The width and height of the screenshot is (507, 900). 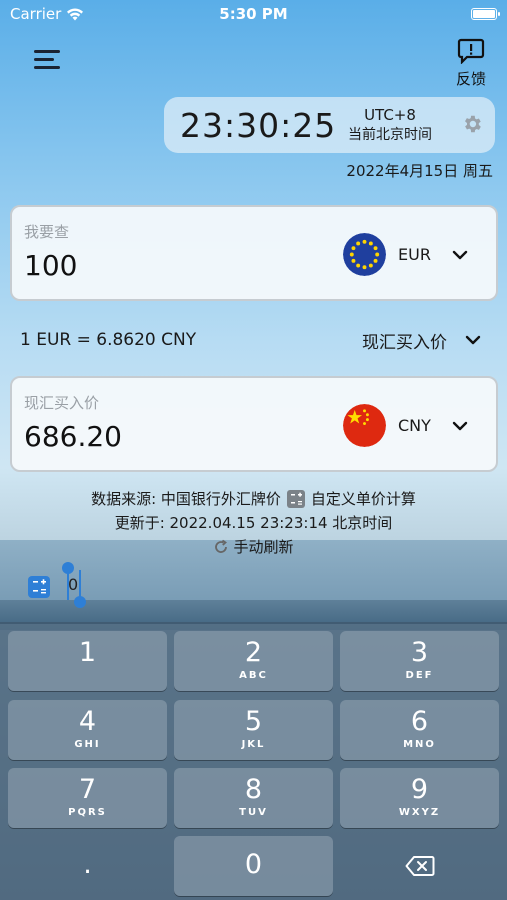 What do you see at coordinates (390, 115) in the screenshot?
I see `timezone: UTC+8` at bounding box center [390, 115].